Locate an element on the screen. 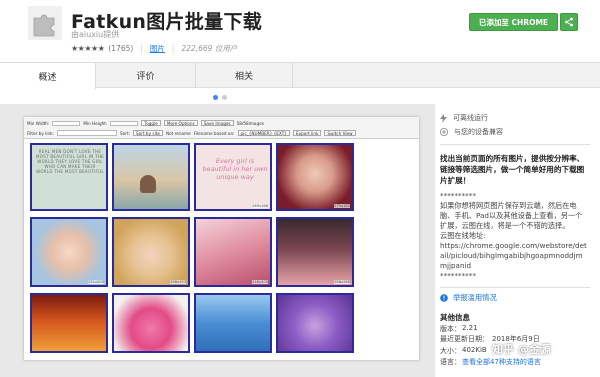 Image resolution: width=600 pixels, height=377 pixels. image-size-label: 248x200 is located at coordinates (260, 282).